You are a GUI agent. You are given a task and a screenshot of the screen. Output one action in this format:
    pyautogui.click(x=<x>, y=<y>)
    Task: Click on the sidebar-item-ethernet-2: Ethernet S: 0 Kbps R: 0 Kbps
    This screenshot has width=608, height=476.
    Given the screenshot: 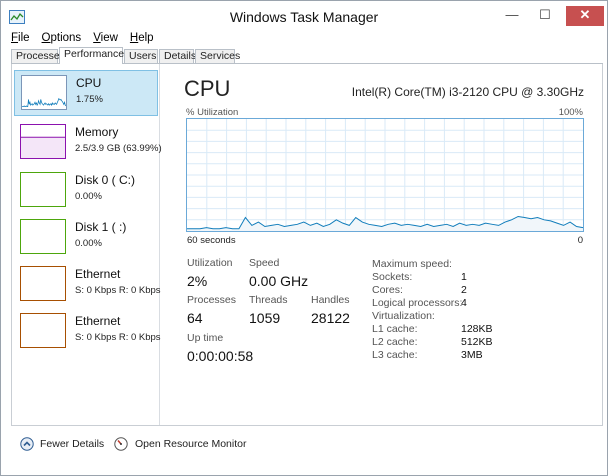 What is the action you would take?
    pyautogui.click(x=87, y=332)
    